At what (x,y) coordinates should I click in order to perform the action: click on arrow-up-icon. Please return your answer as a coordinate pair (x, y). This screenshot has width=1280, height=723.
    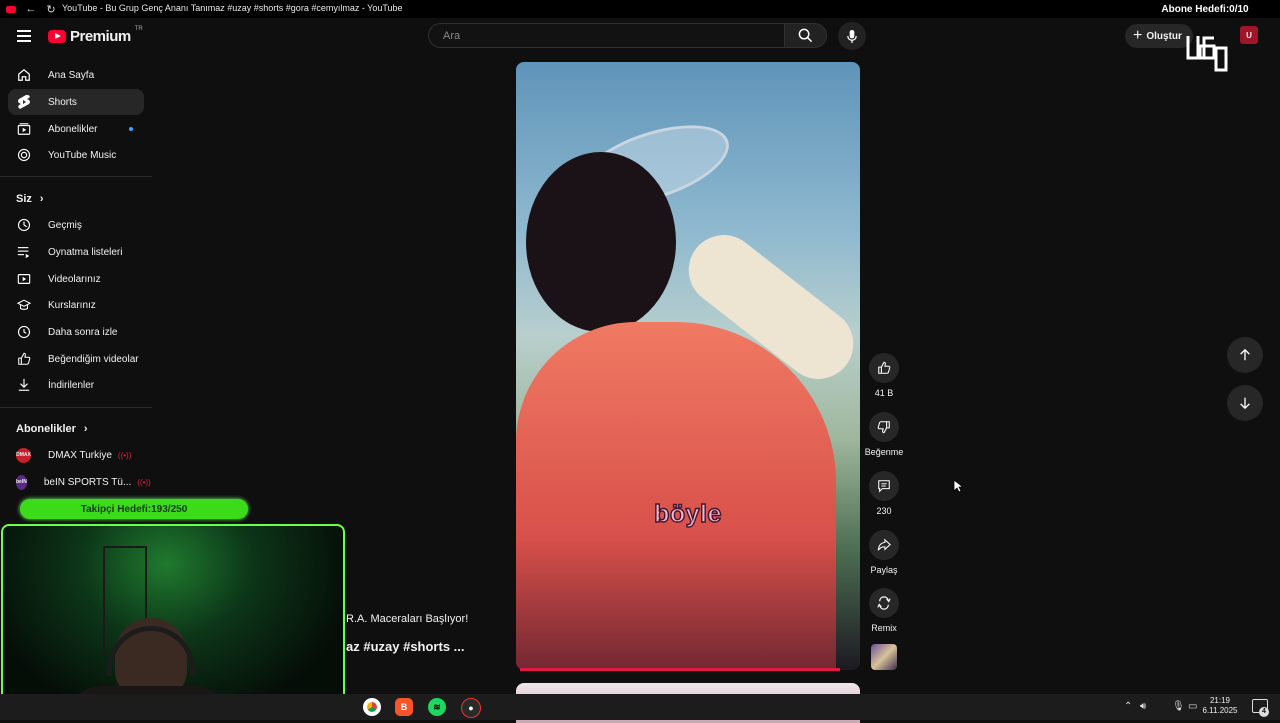
    Looking at the image, I should click on (1245, 354).